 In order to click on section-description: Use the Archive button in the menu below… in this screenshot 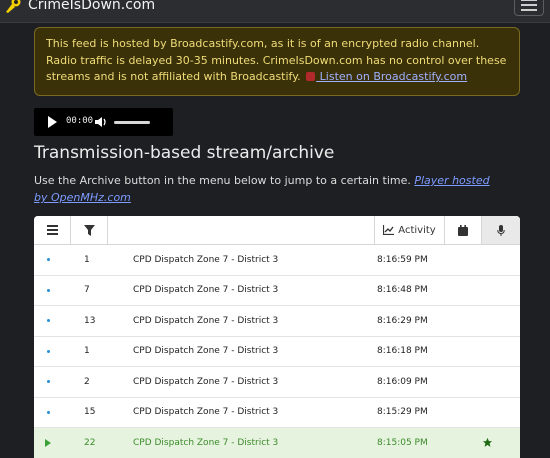, I will do `click(269, 189)`.